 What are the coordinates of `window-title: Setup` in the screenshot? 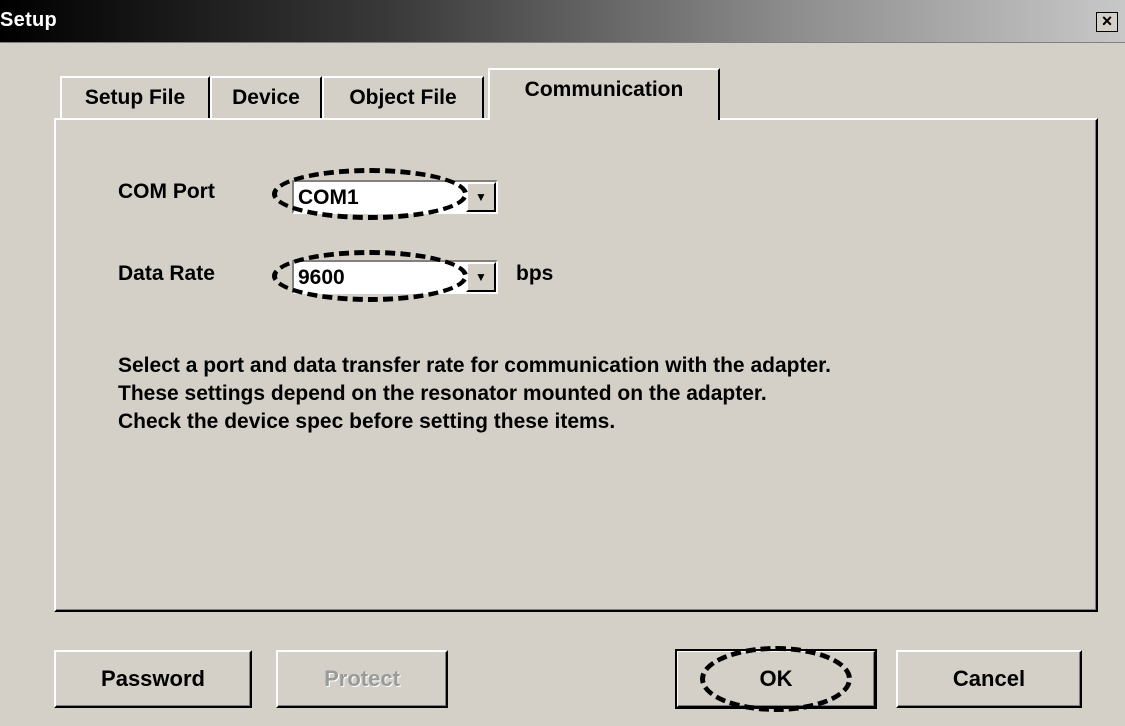 It's located at (29, 20).